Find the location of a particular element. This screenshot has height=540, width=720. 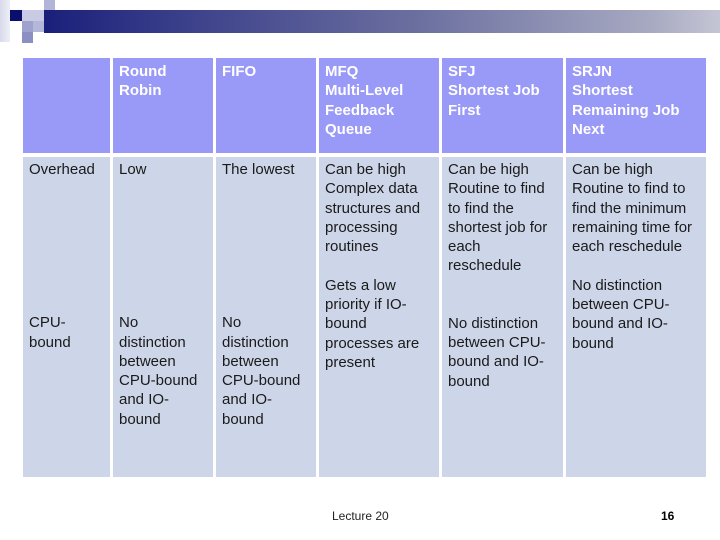

overhead-value: Low is located at coordinates (133, 169).